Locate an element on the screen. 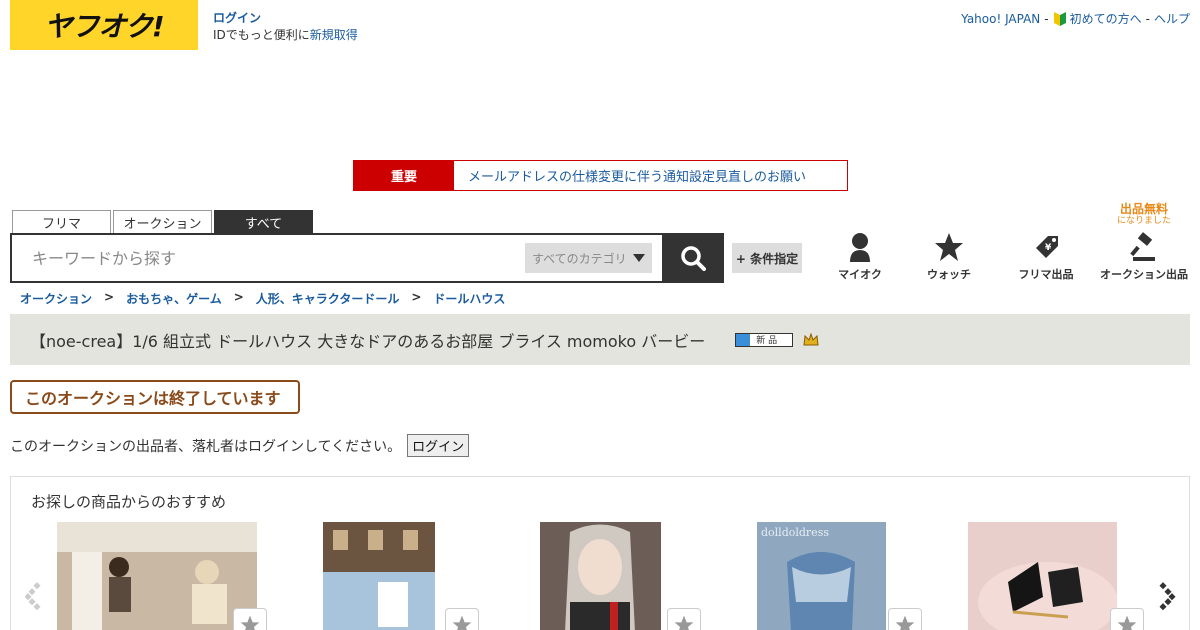  login-link: ログイン is located at coordinates (285, 18).